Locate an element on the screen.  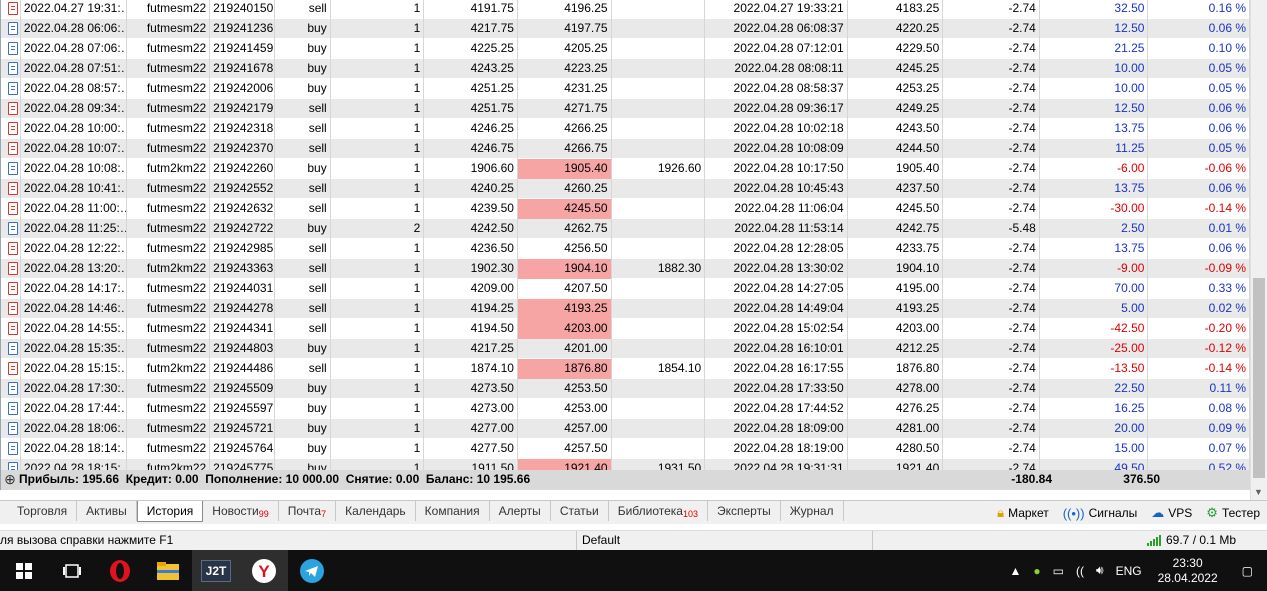
j2t-icon: J2T is located at coordinates (216, 570).